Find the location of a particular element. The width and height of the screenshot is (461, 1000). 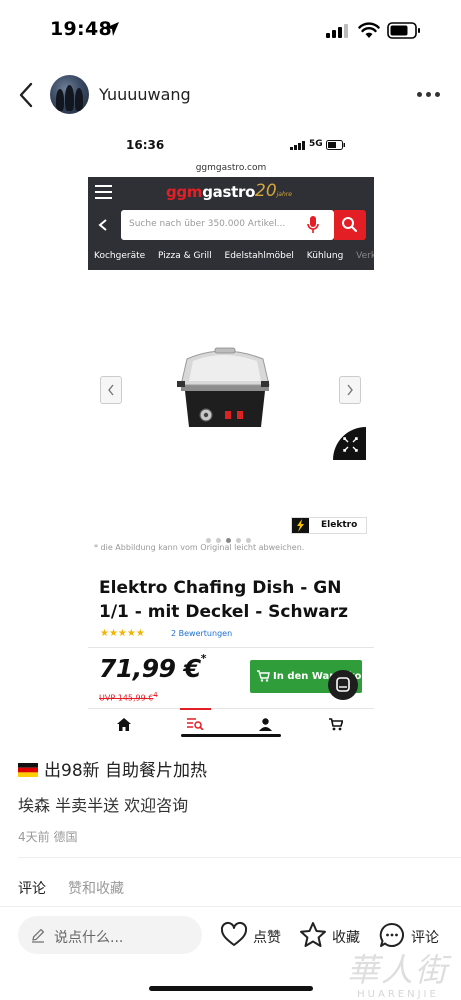

battery-icon is located at coordinates (403, 30).